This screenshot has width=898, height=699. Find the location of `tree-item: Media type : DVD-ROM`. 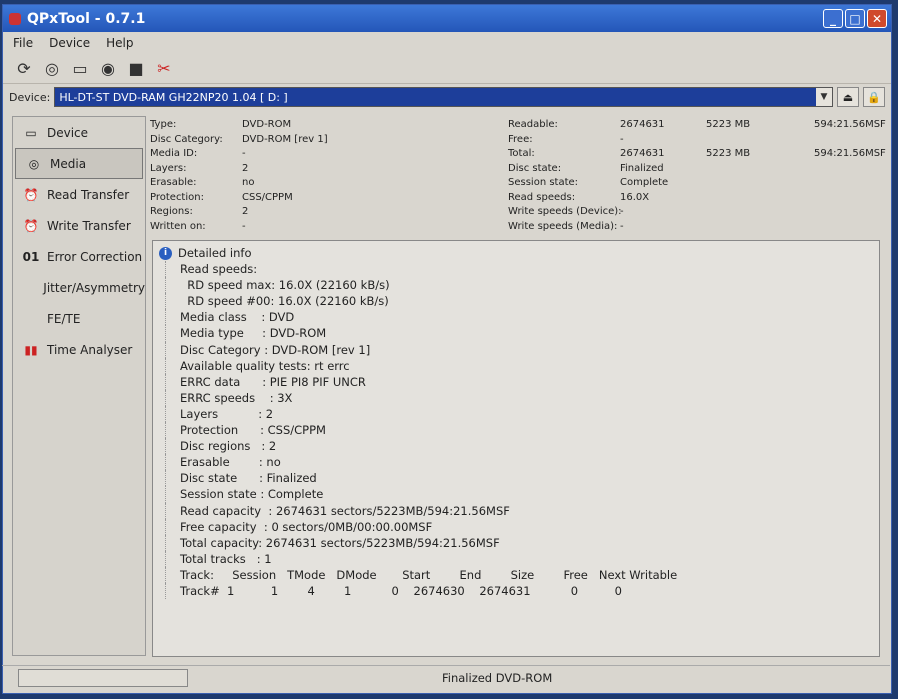

tree-item: Media type : DVD-ROM is located at coordinates (519, 333).